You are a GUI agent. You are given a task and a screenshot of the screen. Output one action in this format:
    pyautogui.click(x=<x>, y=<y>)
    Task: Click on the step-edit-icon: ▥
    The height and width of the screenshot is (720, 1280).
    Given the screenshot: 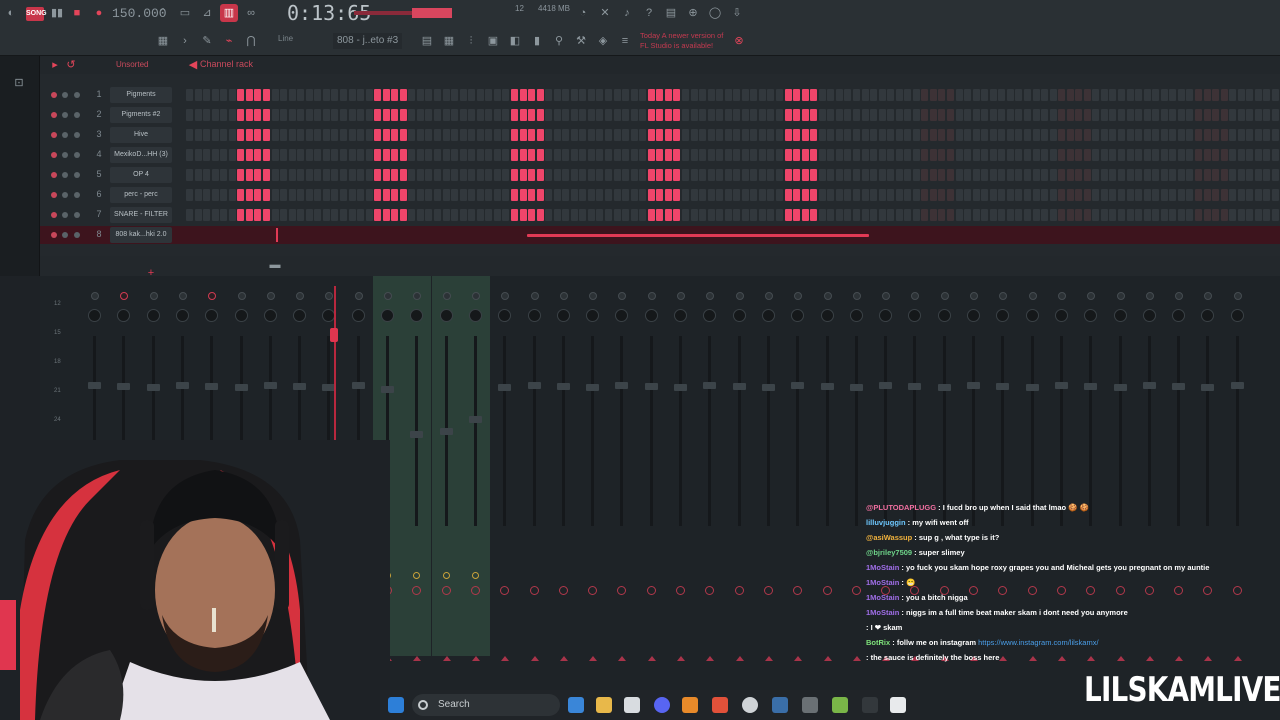 What is the action you would take?
    pyautogui.click(x=229, y=13)
    